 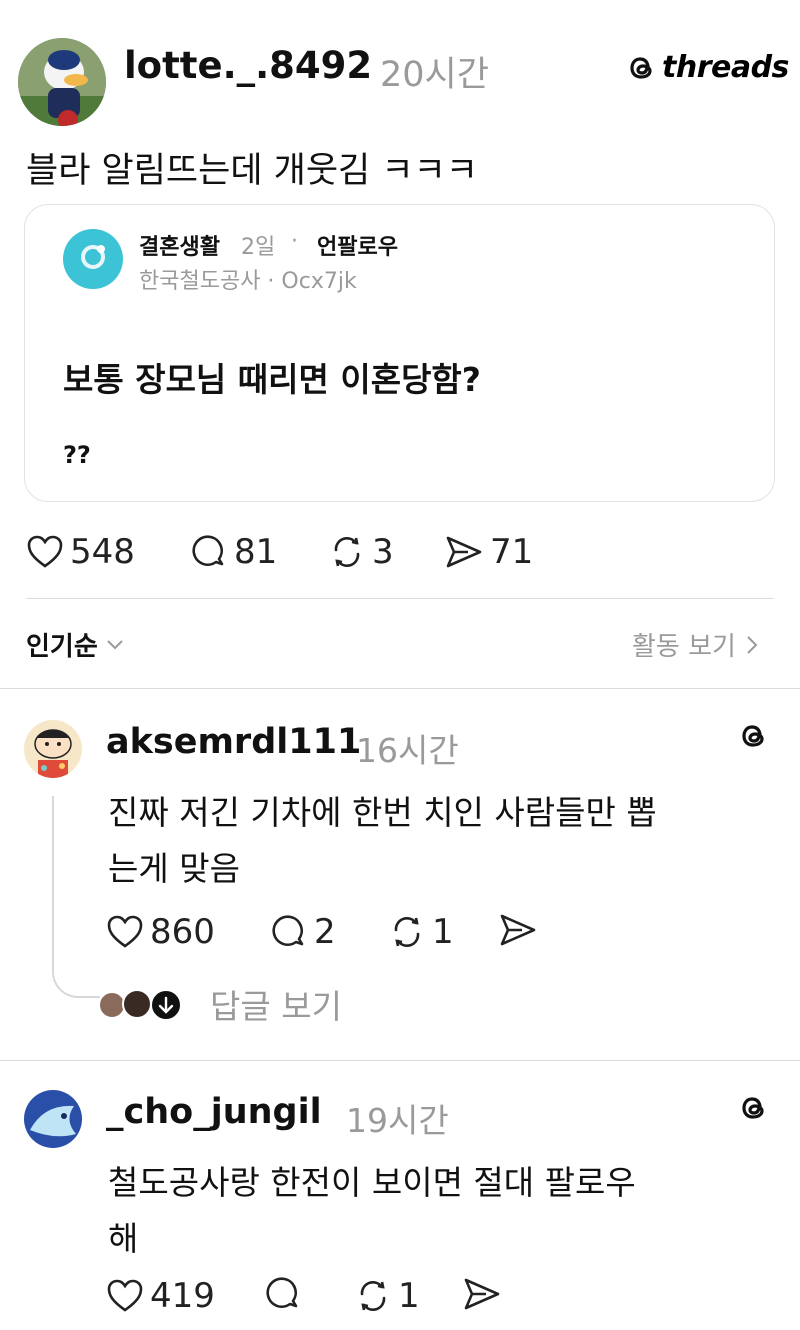 What do you see at coordinates (102, 552) in the screenshot?
I see `post-like-count: 548` at bounding box center [102, 552].